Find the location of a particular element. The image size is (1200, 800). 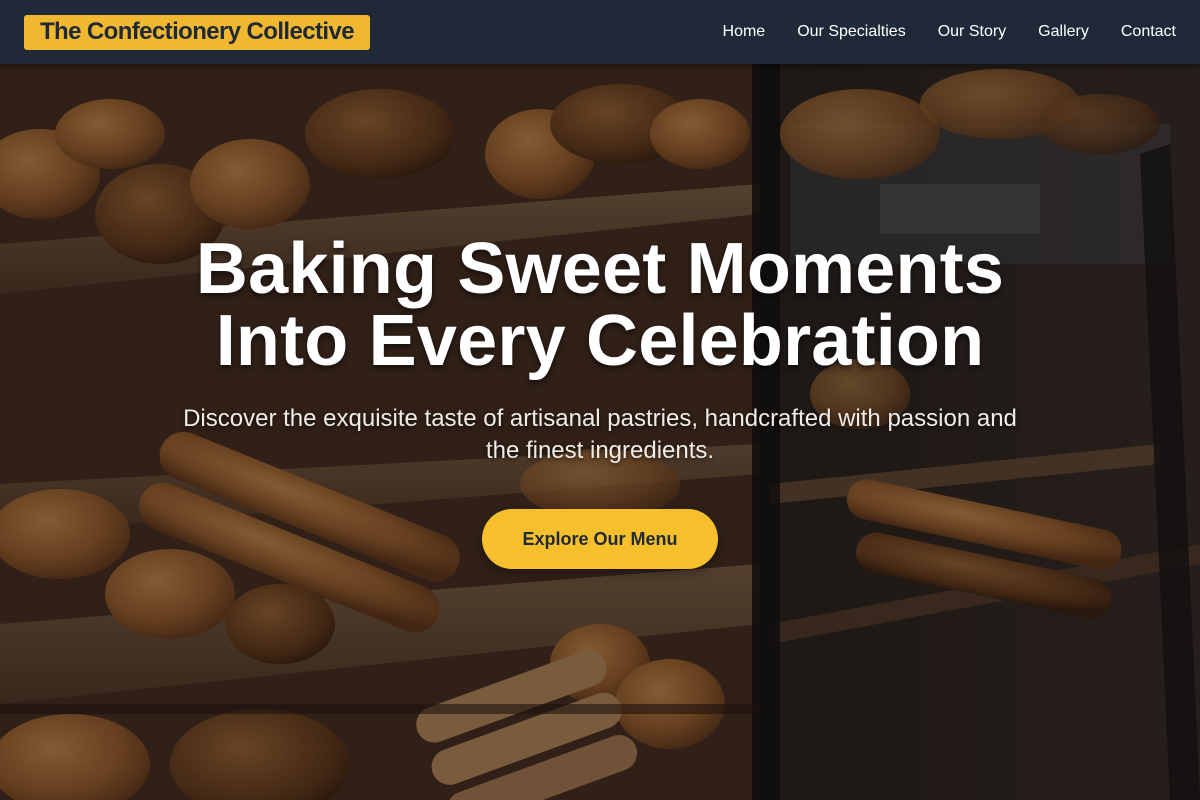

nav-item-specialties: Our Specialties is located at coordinates (851, 32).